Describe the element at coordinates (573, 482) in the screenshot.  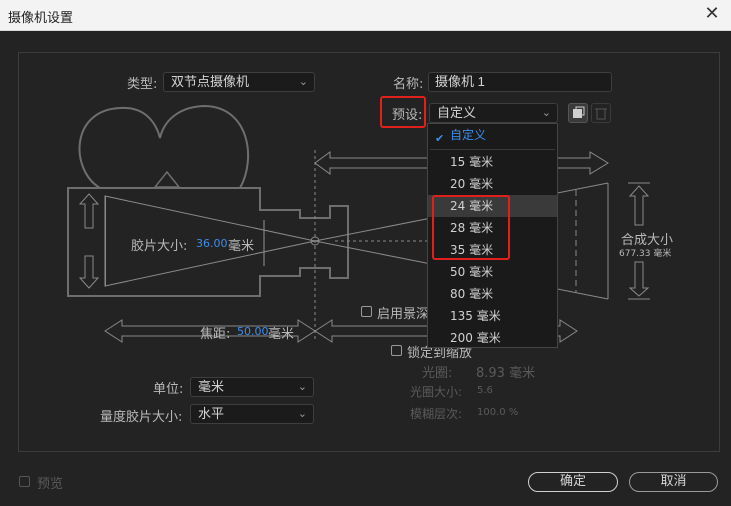
I see `ok-button: 确定` at that location.